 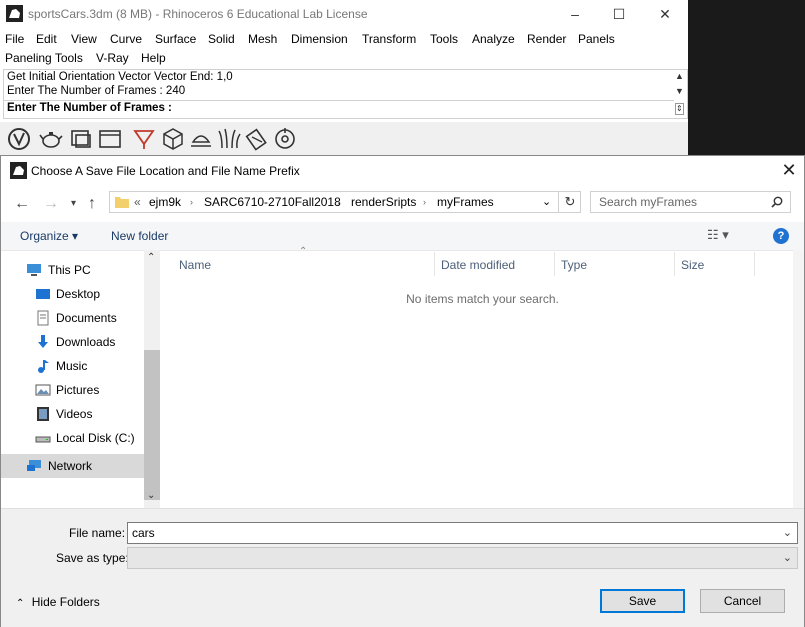 What do you see at coordinates (201, 139) in the screenshot?
I see `light-icon` at bounding box center [201, 139].